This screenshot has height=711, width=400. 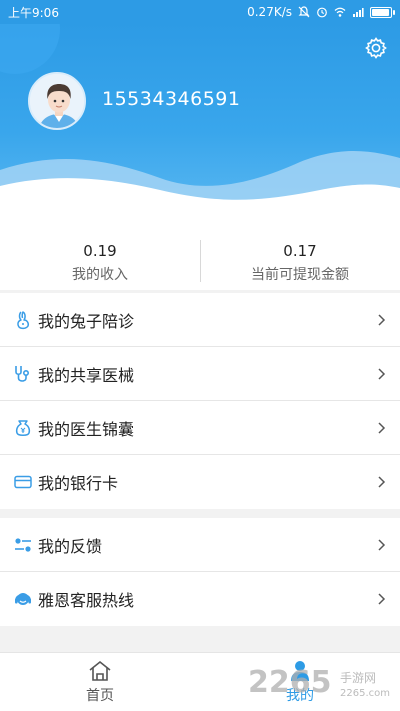 I want to click on alarm-icon, so click(x=322, y=12).